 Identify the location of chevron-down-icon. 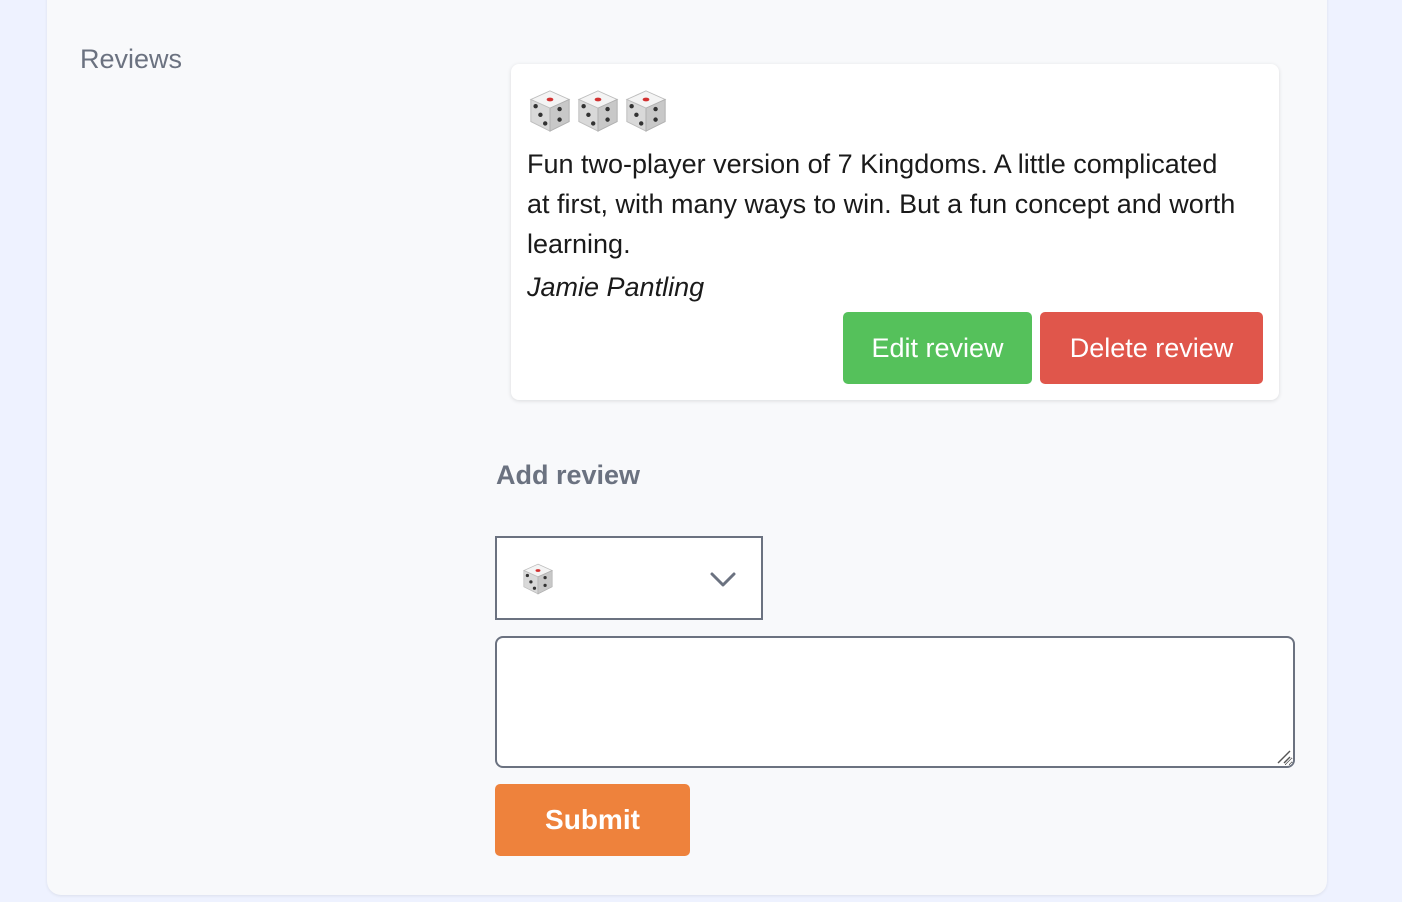
(723, 579).